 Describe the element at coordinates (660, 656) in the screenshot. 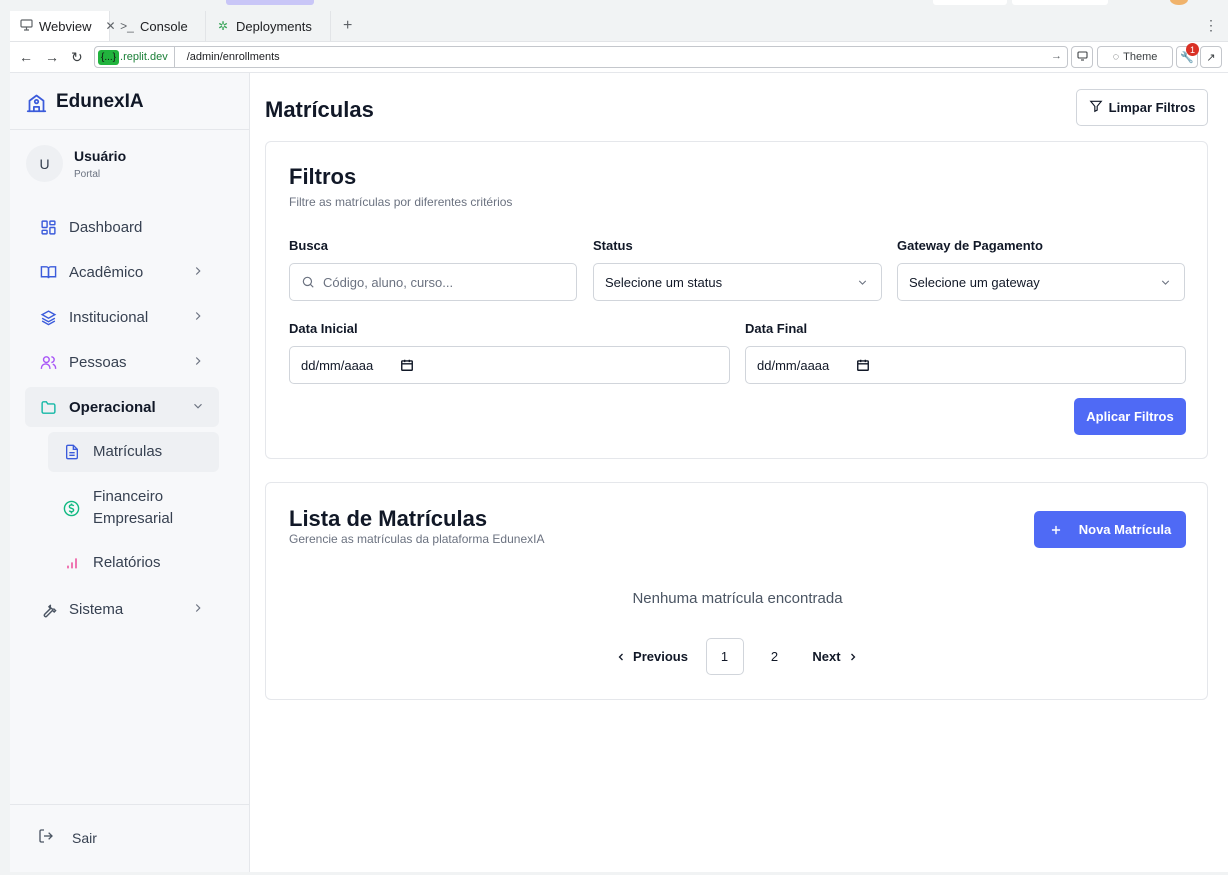

I see `previous-label: Previous` at that location.